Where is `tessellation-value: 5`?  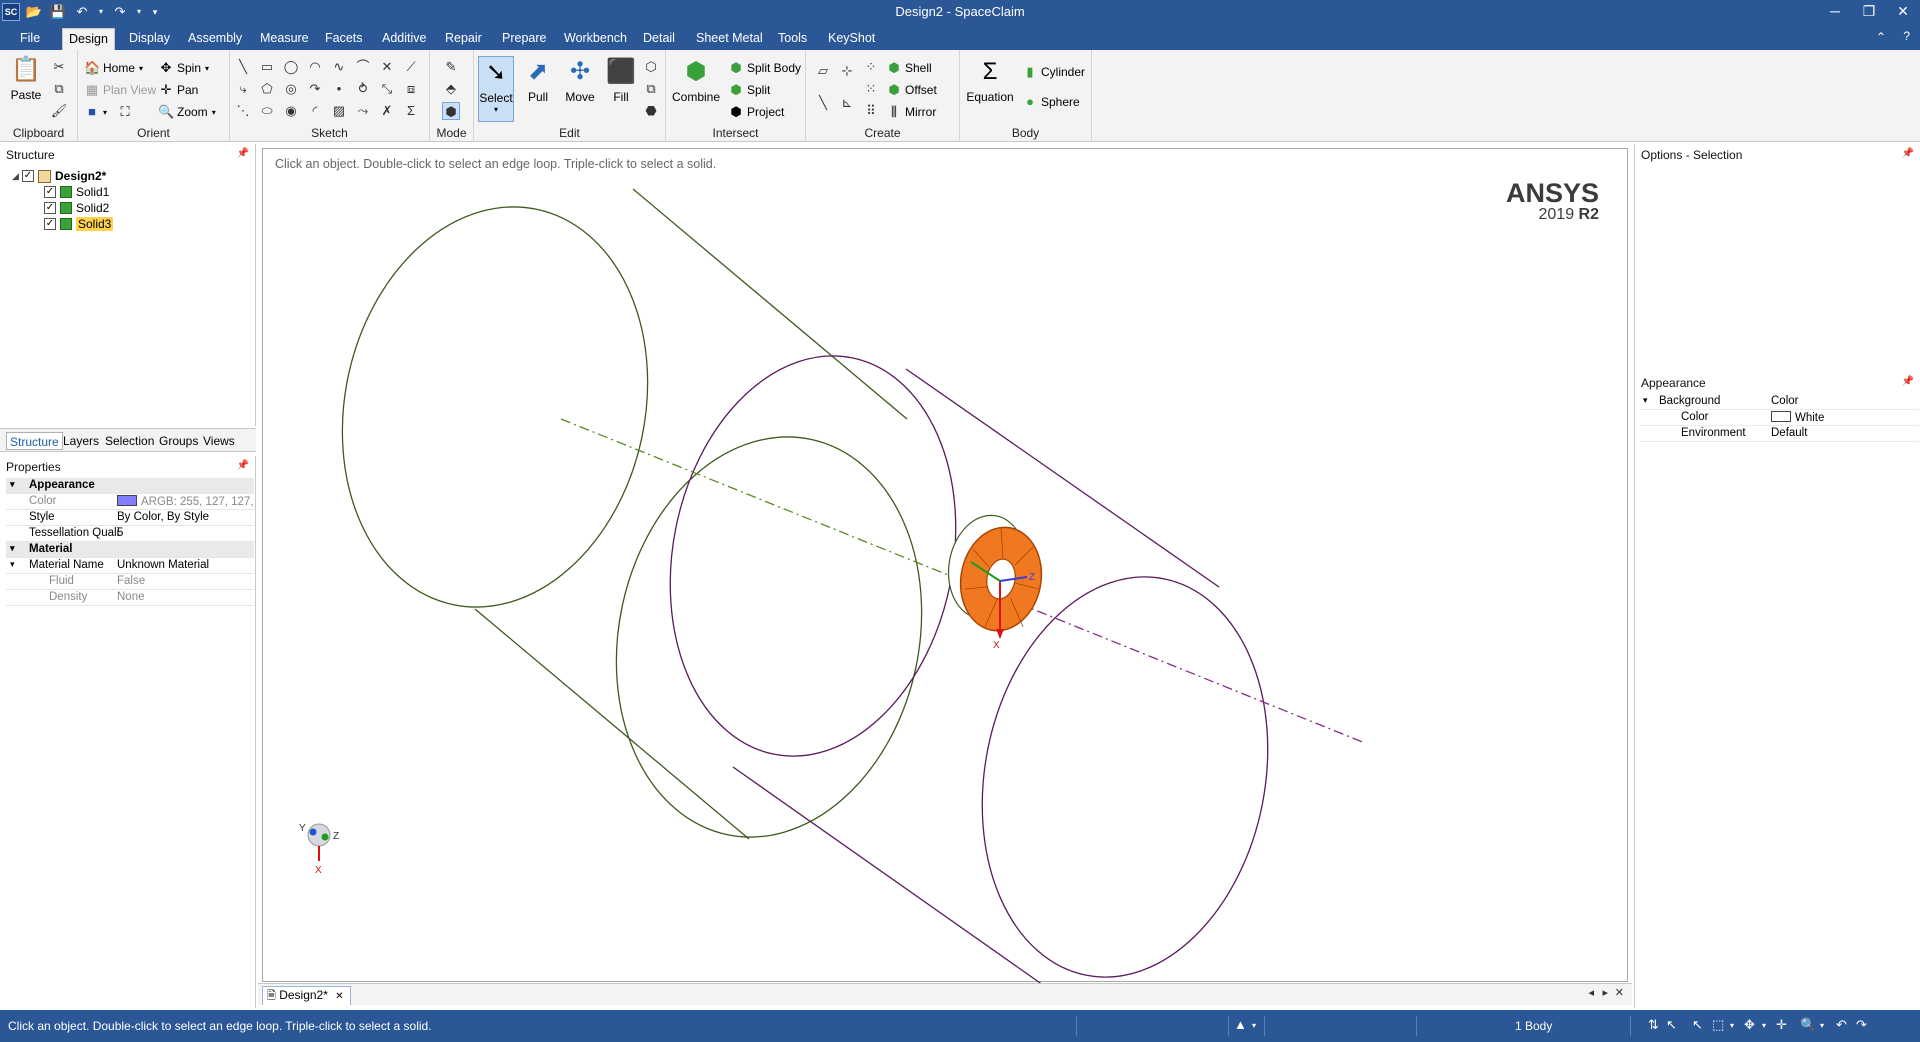 tessellation-value: 5 is located at coordinates (185, 533).